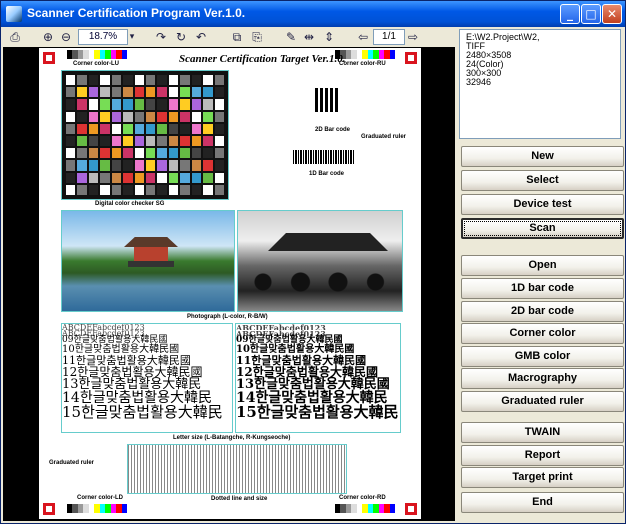  Describe the element at coordinates (542, 333) in the screenshot. I see `corner-color-button: Corner color` at that location.